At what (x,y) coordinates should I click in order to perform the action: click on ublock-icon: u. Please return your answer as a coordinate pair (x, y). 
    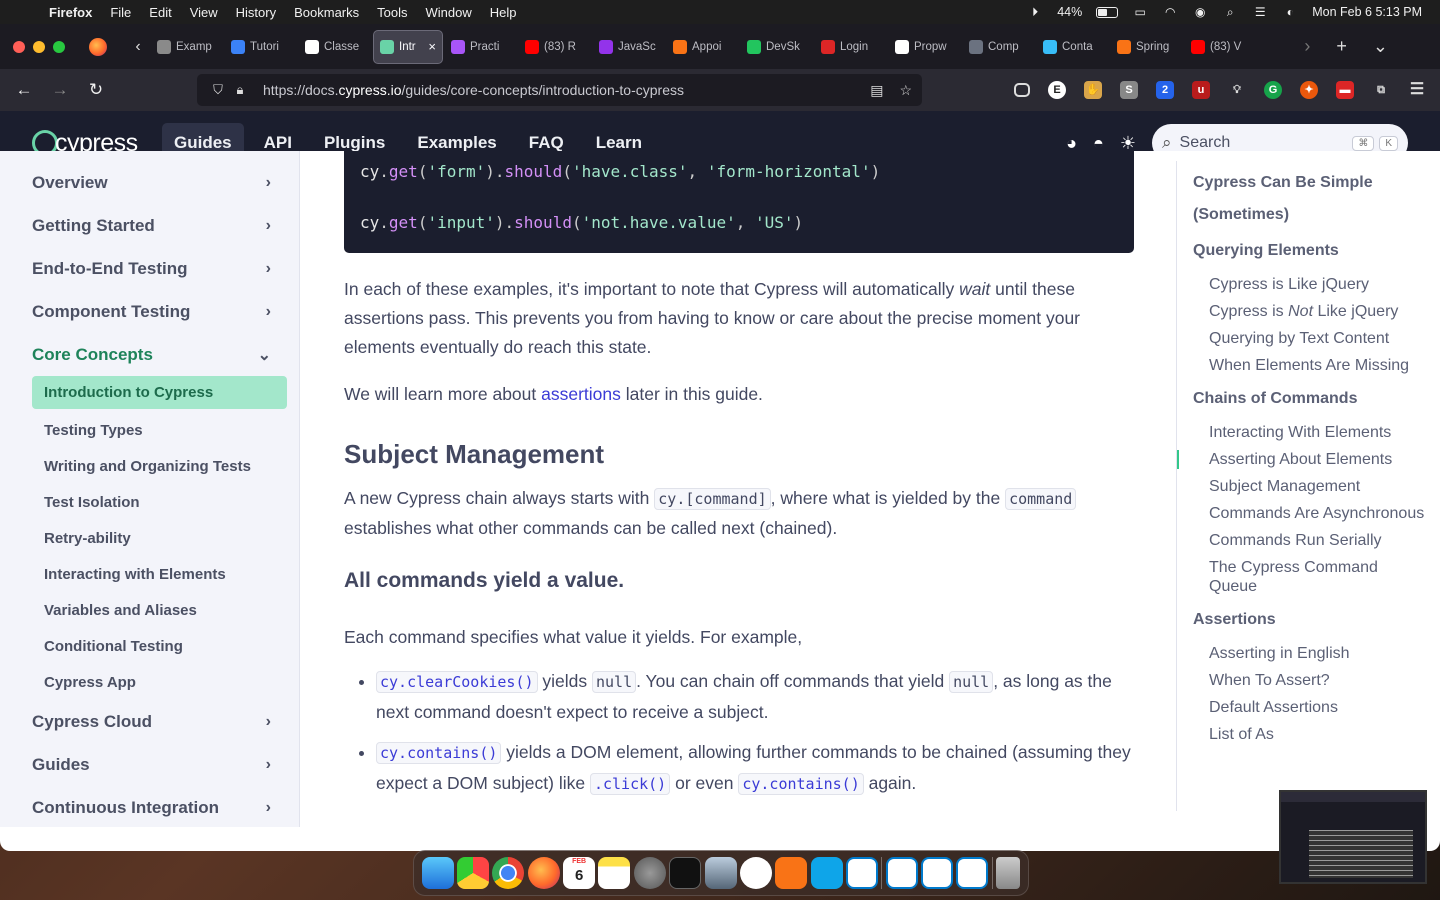
    Looking at the image, I should click on (1201, 90).